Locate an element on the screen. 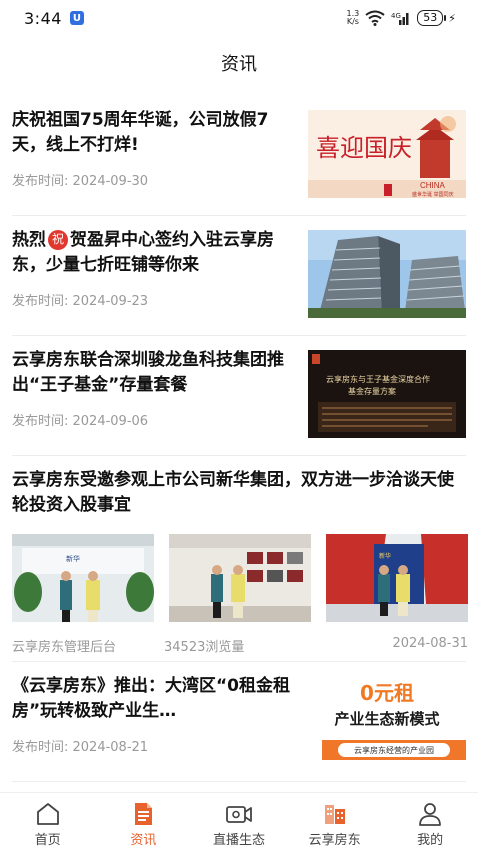  news-date: 2024-08-31 is located at coordinates (430, 643).